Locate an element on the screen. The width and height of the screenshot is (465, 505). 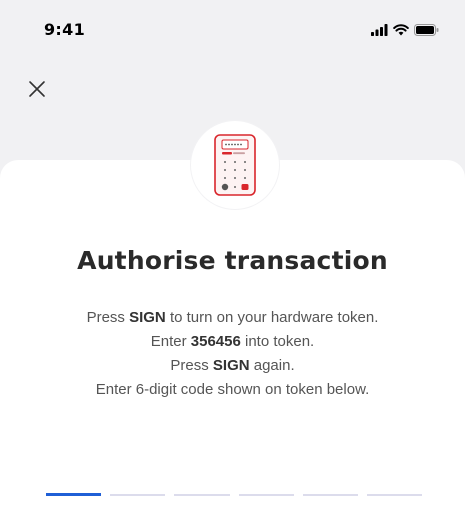
signal-icon is located at coordinates (379, 30).